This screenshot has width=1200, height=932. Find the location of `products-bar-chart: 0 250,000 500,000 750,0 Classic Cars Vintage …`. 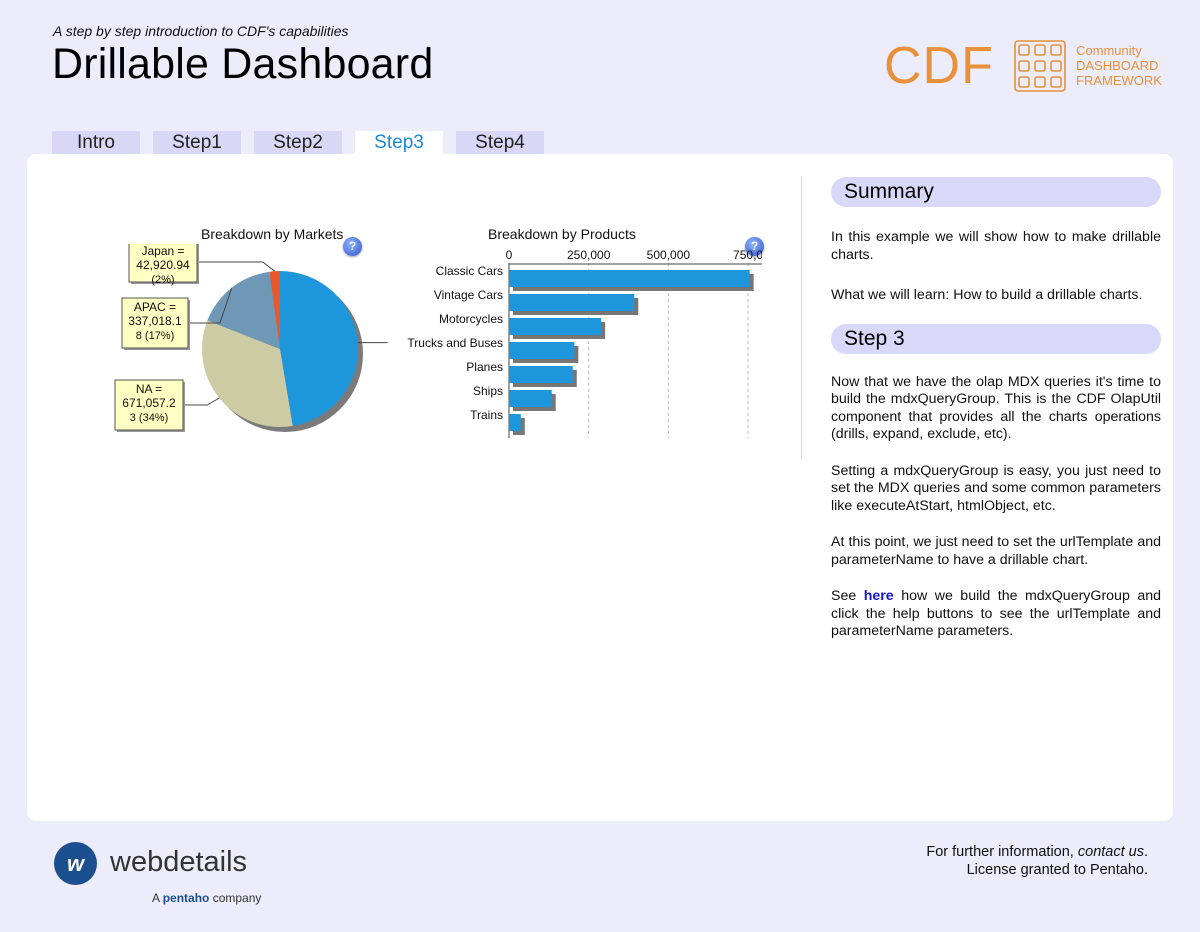

products-bar-chart: 0 250,000 500,000 750,0 Classic Cars Vintage … is located at coordinates (572, 351).